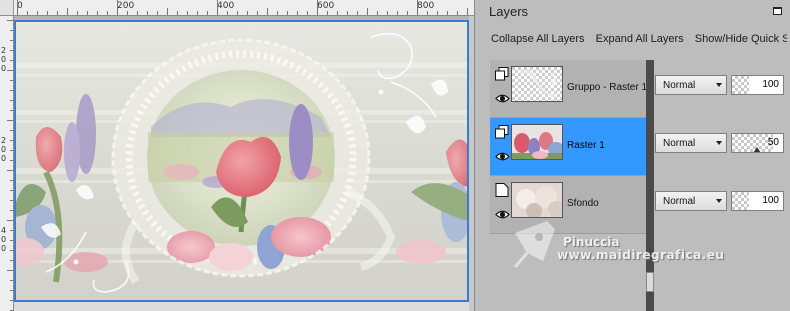  I want to click on layer-controls-gruppo-raster-1: Normal 100, so click(722, 86).